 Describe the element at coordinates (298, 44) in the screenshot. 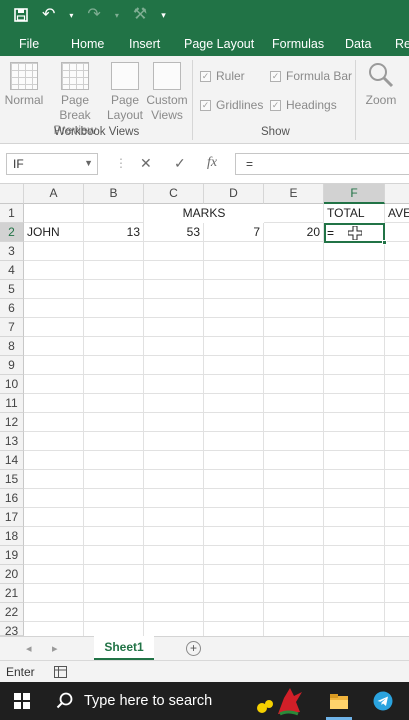

I see `tab-formulas: Formulas` at that location.